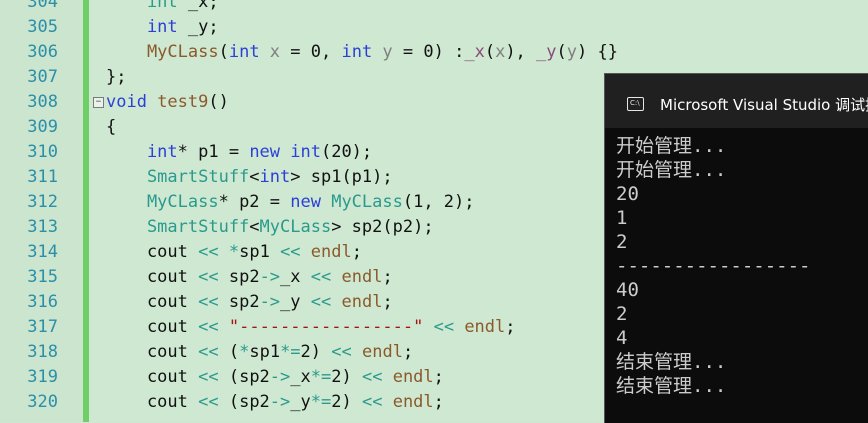  What do you see at coordinates (622, 218) in the screenshot?
I see `console-output-line: 1` at bounding box center [622, 218].